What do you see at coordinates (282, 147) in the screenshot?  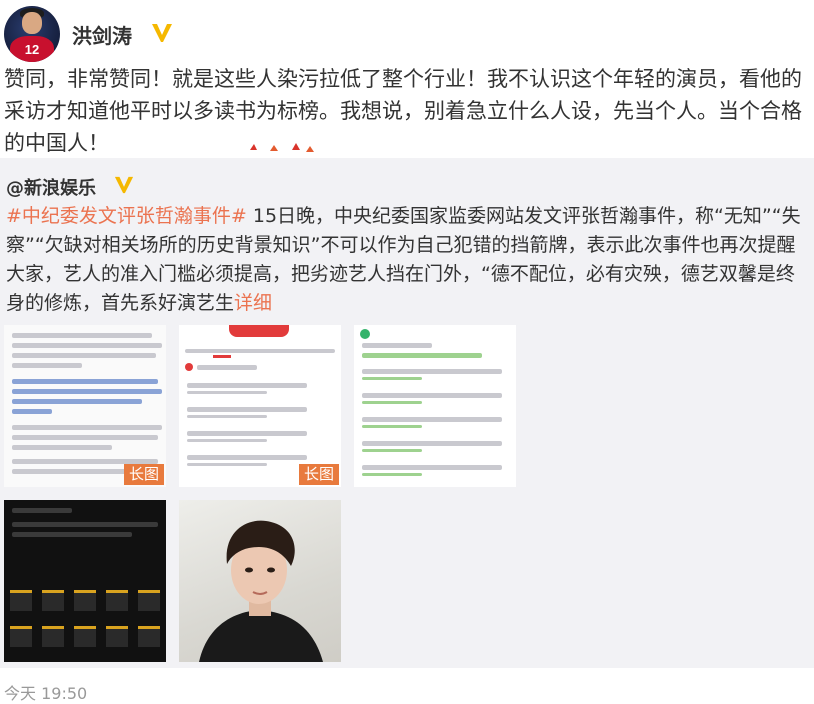 I see `decoration-icon` at bounding box center [282, 147].